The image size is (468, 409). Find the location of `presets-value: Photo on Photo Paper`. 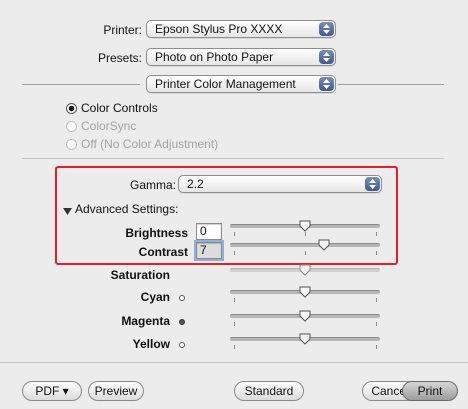

presets-value: Photo on Photo Paper is located at coordinates (214, 57).